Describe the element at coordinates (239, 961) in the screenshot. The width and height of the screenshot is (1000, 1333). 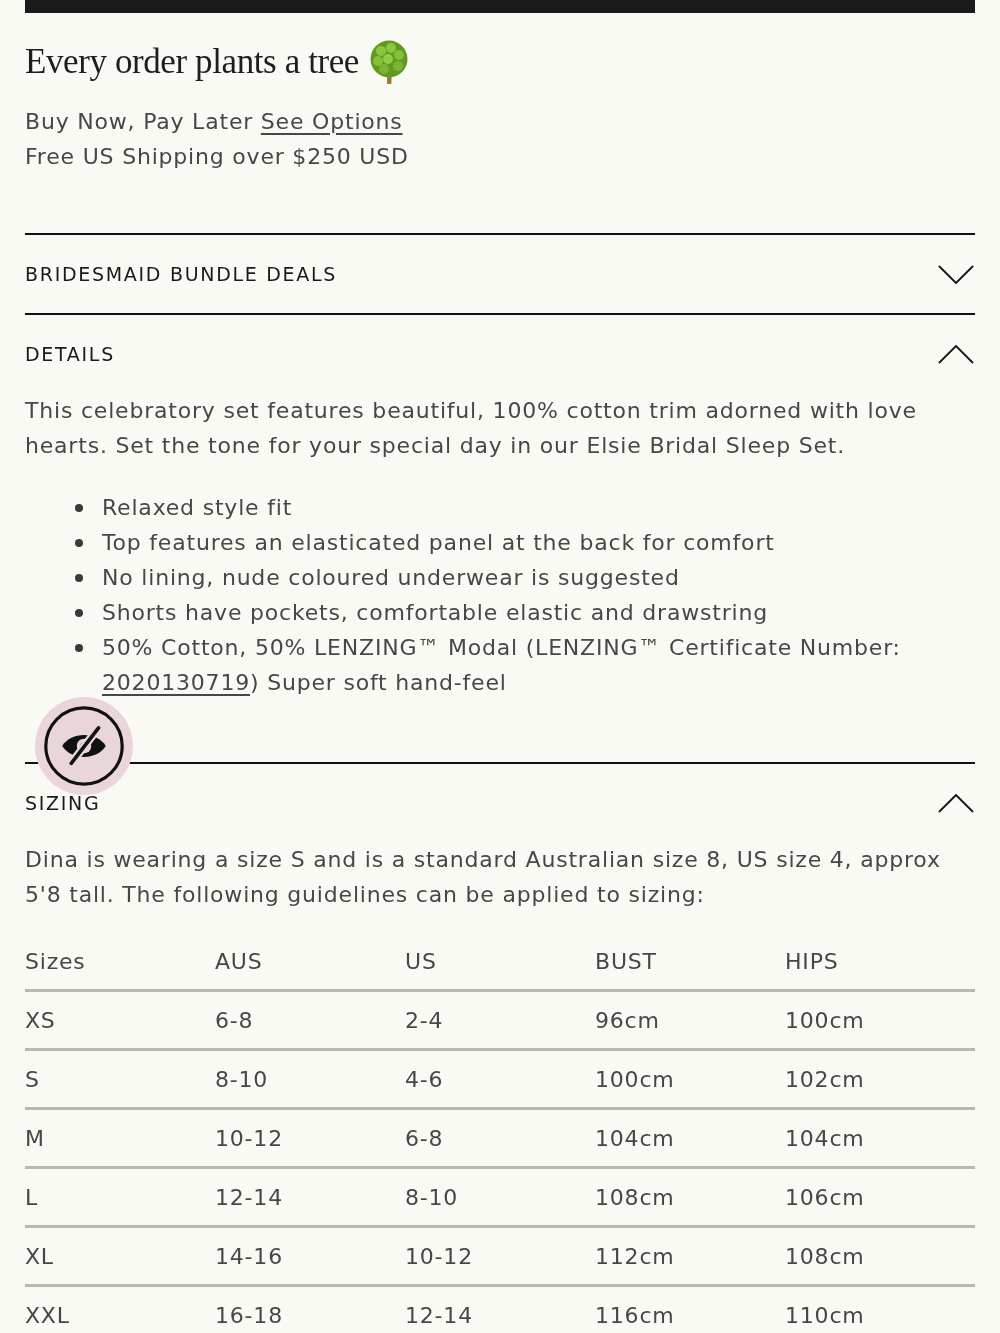
I see `table-header-cell: AUS` at that location.